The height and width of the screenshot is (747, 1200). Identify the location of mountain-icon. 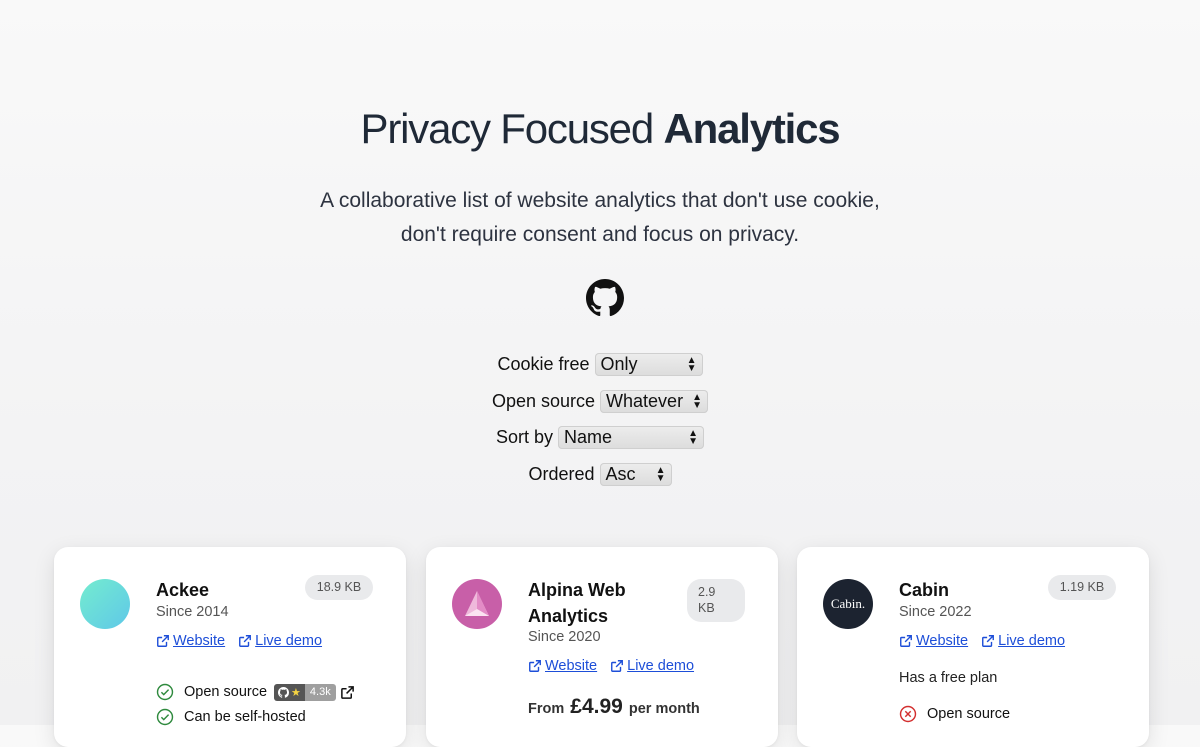
(477, 603).